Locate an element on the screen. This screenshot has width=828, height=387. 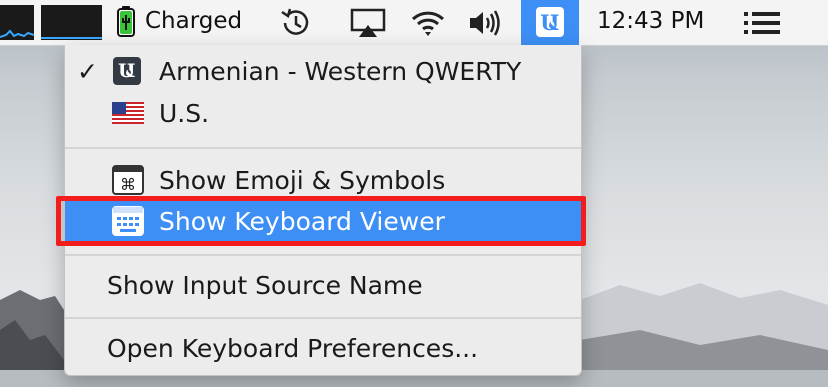
cpu-graph-icon is located at coordinates (71, 22).